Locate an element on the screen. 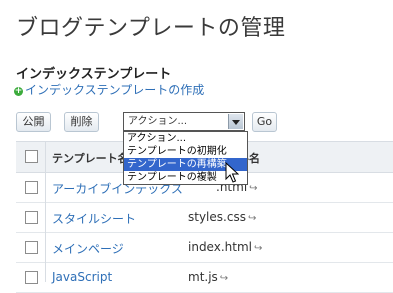 This screenshot has width=393, height=293. chevron-down-icon is located at coordinates (235, 121).